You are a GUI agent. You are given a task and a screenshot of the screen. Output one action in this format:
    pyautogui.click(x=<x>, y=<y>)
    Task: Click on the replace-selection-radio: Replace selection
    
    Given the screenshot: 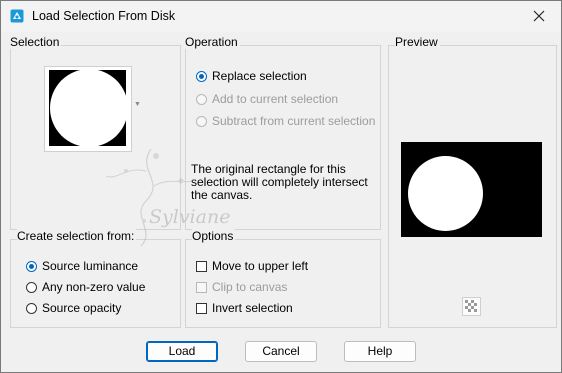 What is the action you would take?
    pyautogui.click(x=251, y=76)
    